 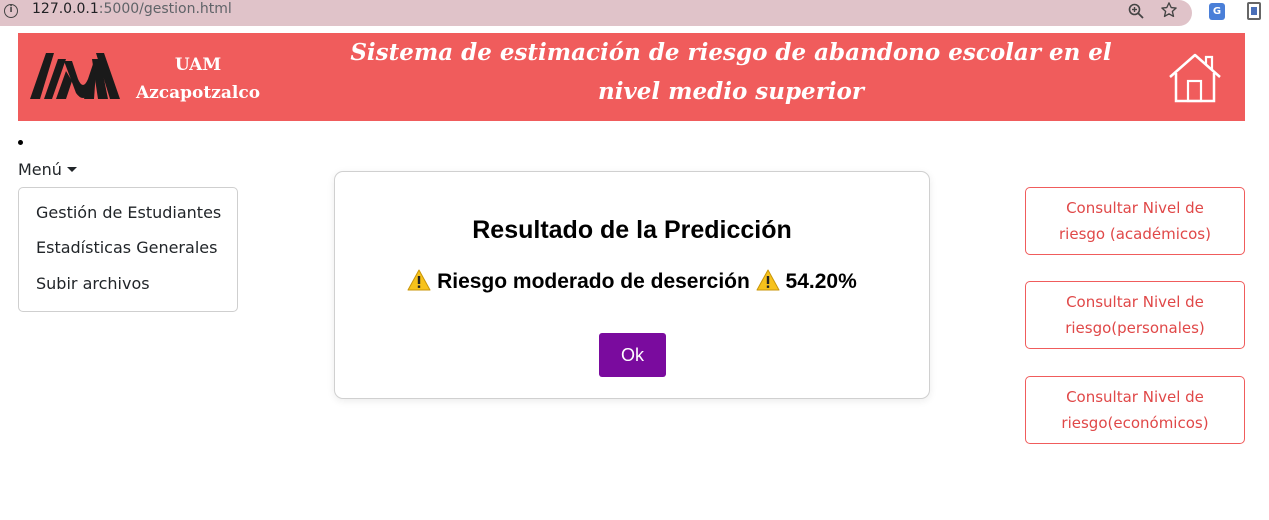 I want to click on zoom-icon, so click(x=1136, y=13).